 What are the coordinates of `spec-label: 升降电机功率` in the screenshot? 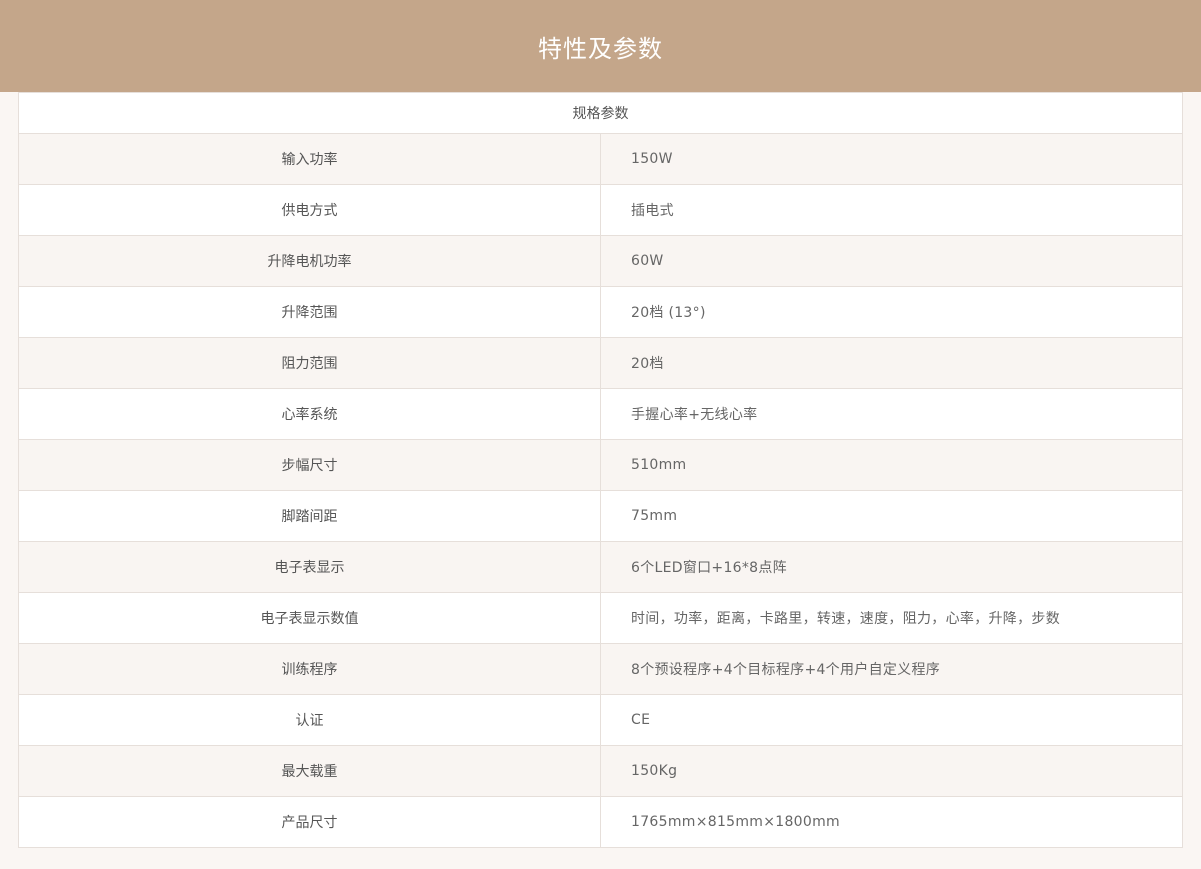 It's located at (309, 261).